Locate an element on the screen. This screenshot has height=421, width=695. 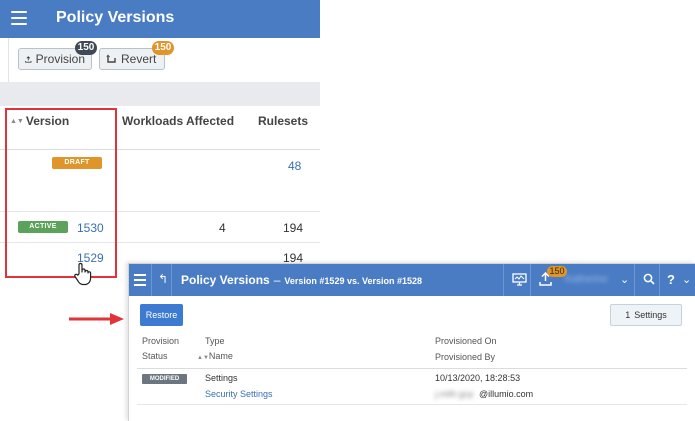
revert-label: Revert is located at coordinates (139, 59).